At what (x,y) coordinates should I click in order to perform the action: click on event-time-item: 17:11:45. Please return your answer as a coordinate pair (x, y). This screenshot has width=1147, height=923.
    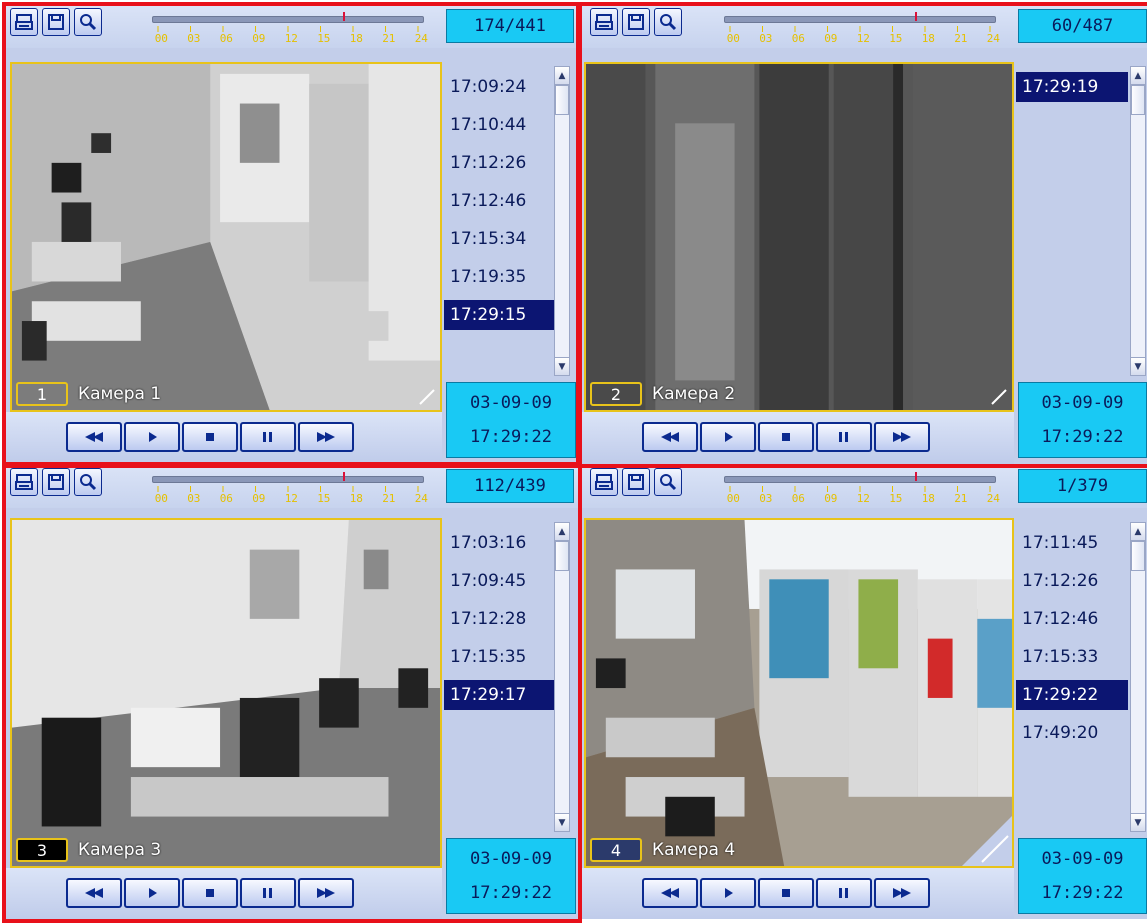
    Looking at the image, I should click on (1071, 543).